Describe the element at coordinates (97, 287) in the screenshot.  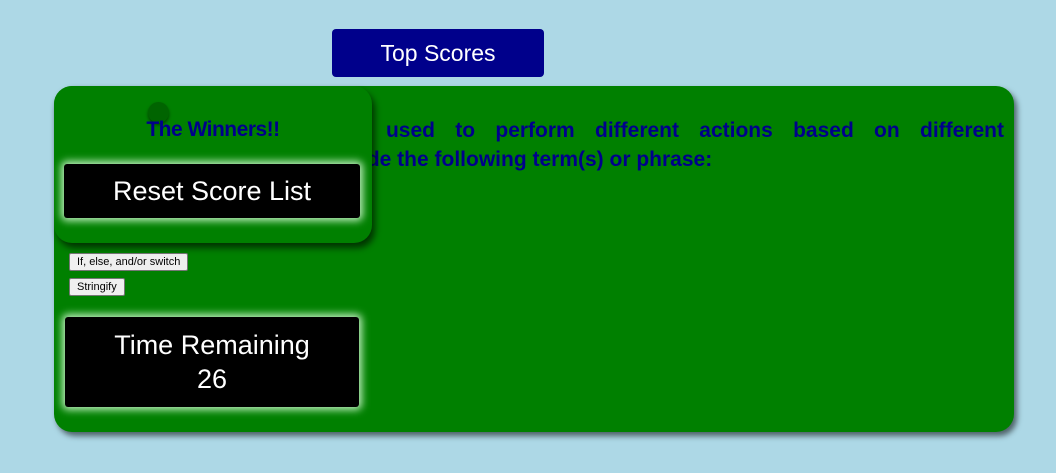
I see `answer-button-2: Stringify` at that location.